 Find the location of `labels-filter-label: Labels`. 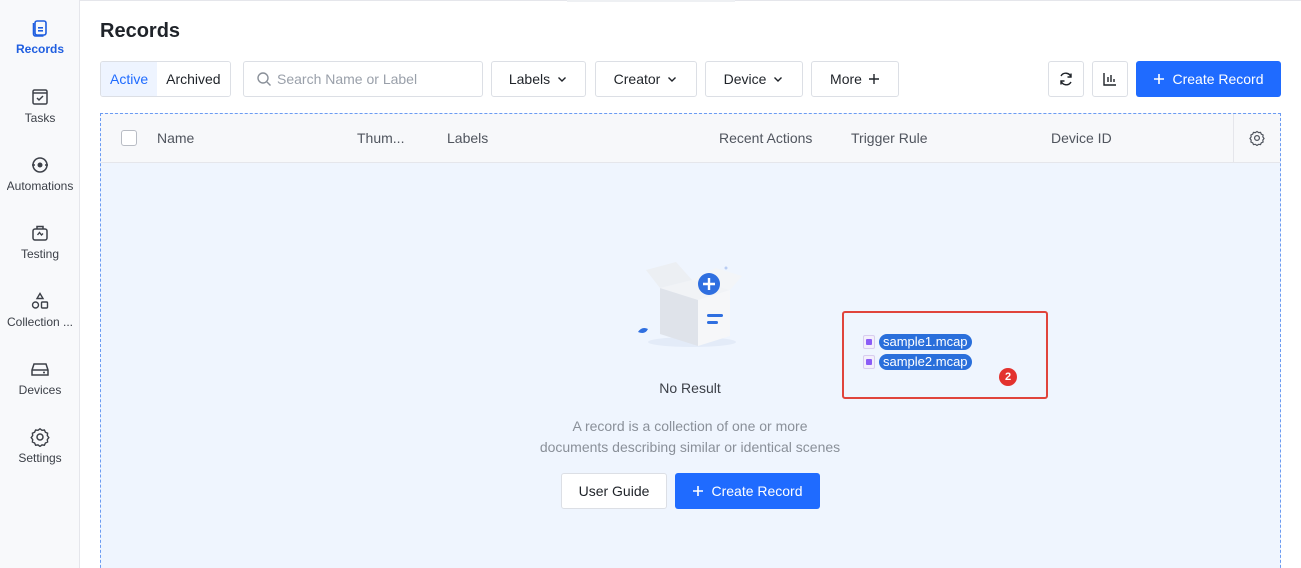

labels-filter-label: Labels is located at coordinates (529, 79).